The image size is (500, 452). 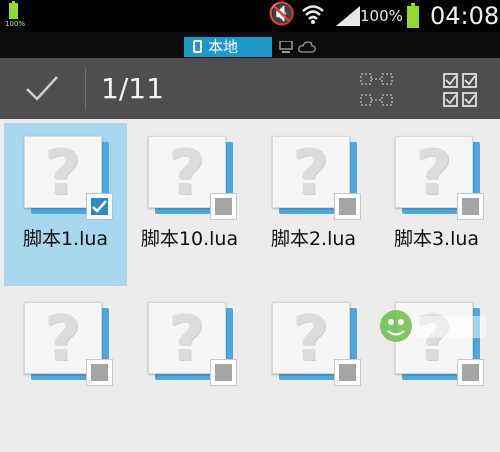 What do you see at coordinates (223, 47) in the screenshot?
I see `tab-local-label: 本地` at bounding box center [223, 47].